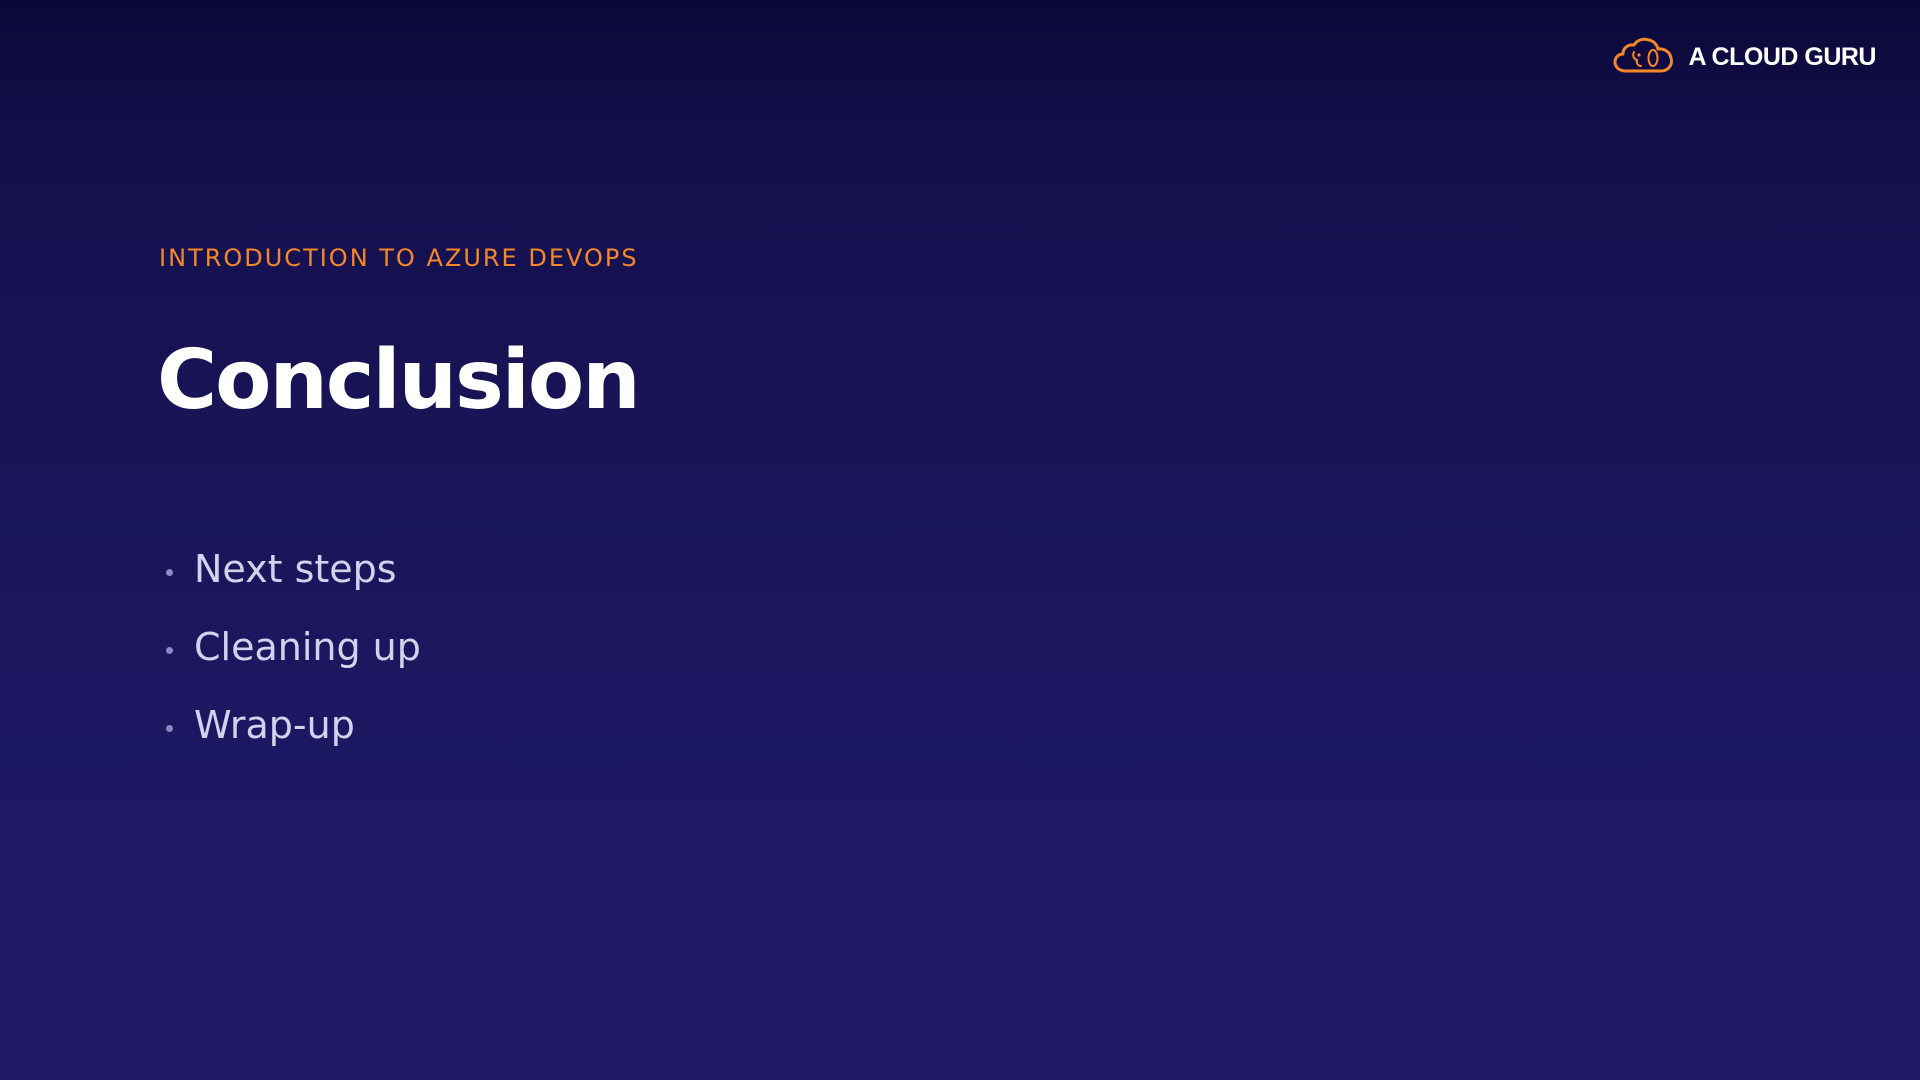  I want to click on bullet-text: Next steps, so click(295, 569).